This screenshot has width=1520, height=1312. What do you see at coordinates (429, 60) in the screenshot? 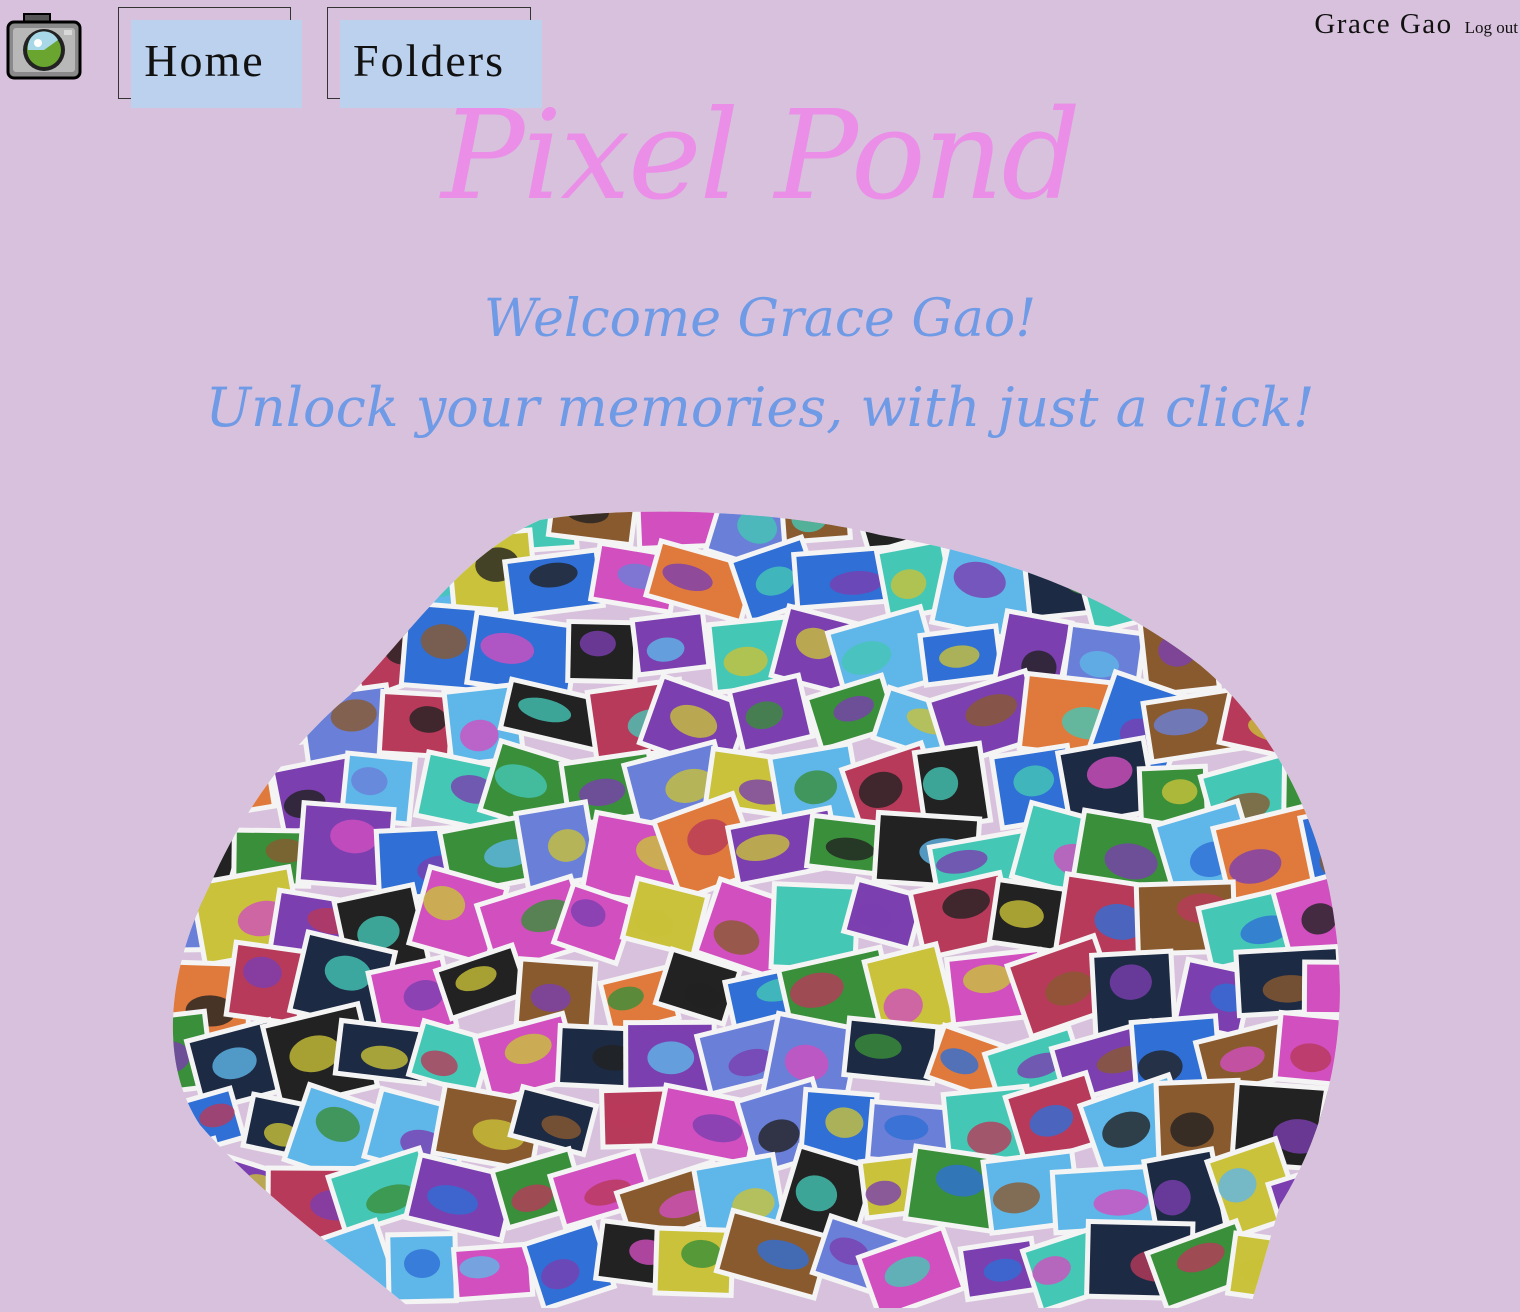
I see `folders-button-label: Folders` at bounding box center [429, 60].